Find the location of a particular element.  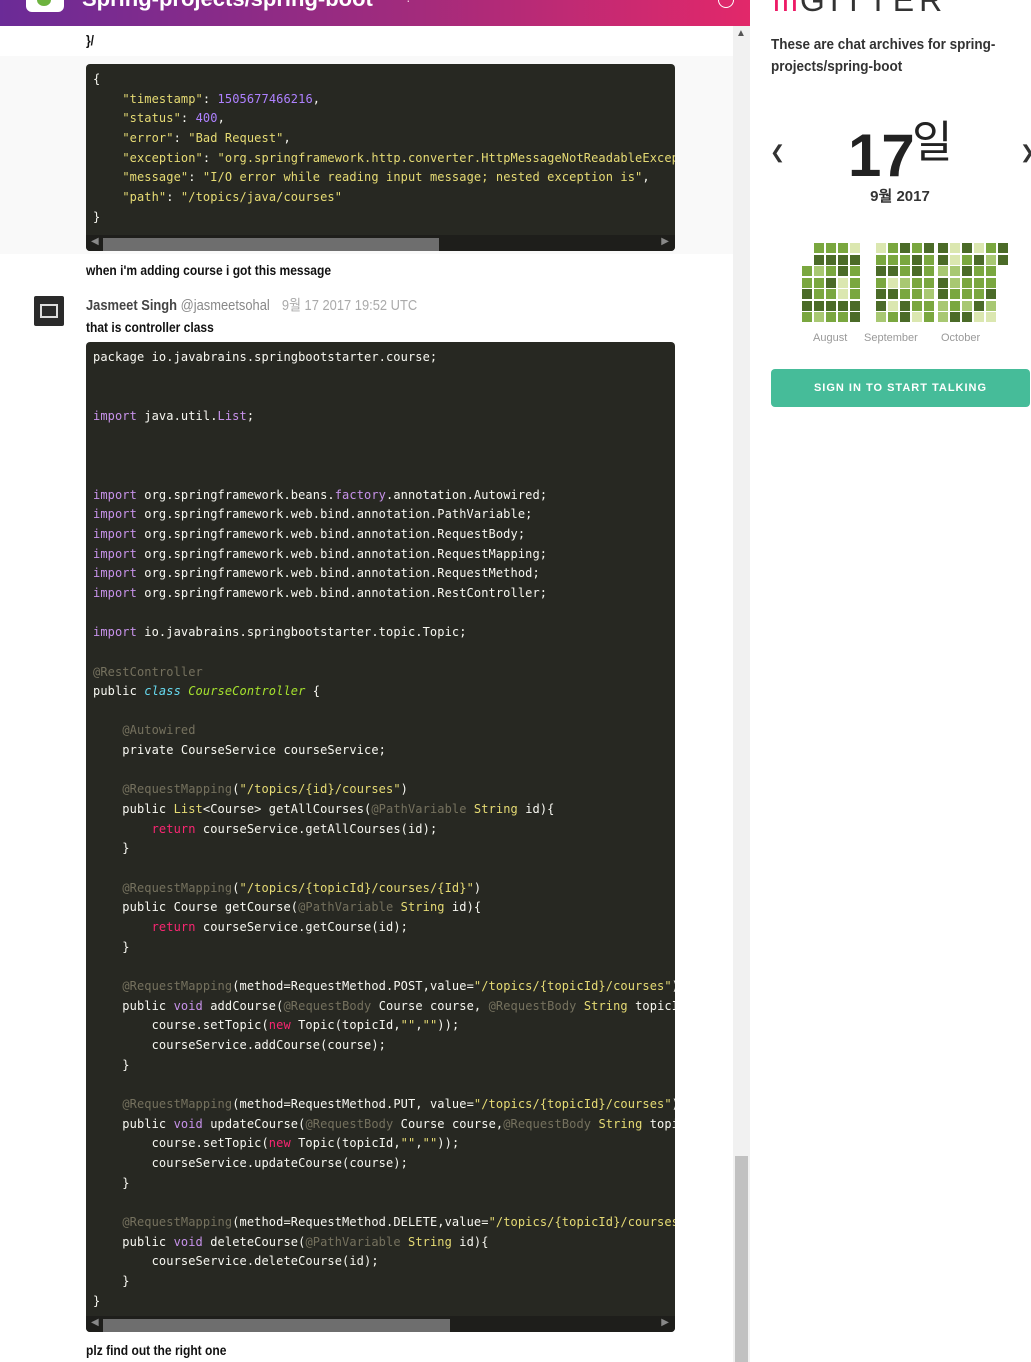

scroll-right-icon: ▶ is located at coordinates (665, 241).